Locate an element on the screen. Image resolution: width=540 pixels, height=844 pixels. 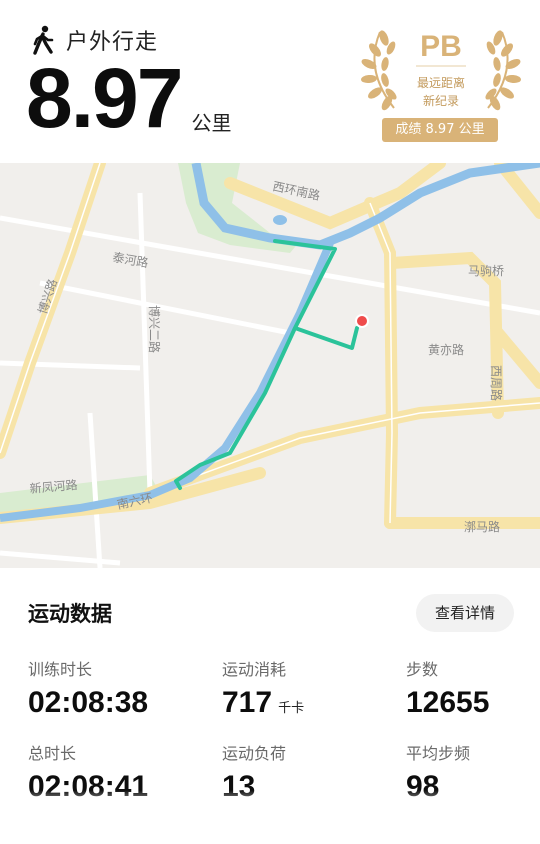
map-label-huangyi-road: 黄亦路 is located at coordinates (446, 349).